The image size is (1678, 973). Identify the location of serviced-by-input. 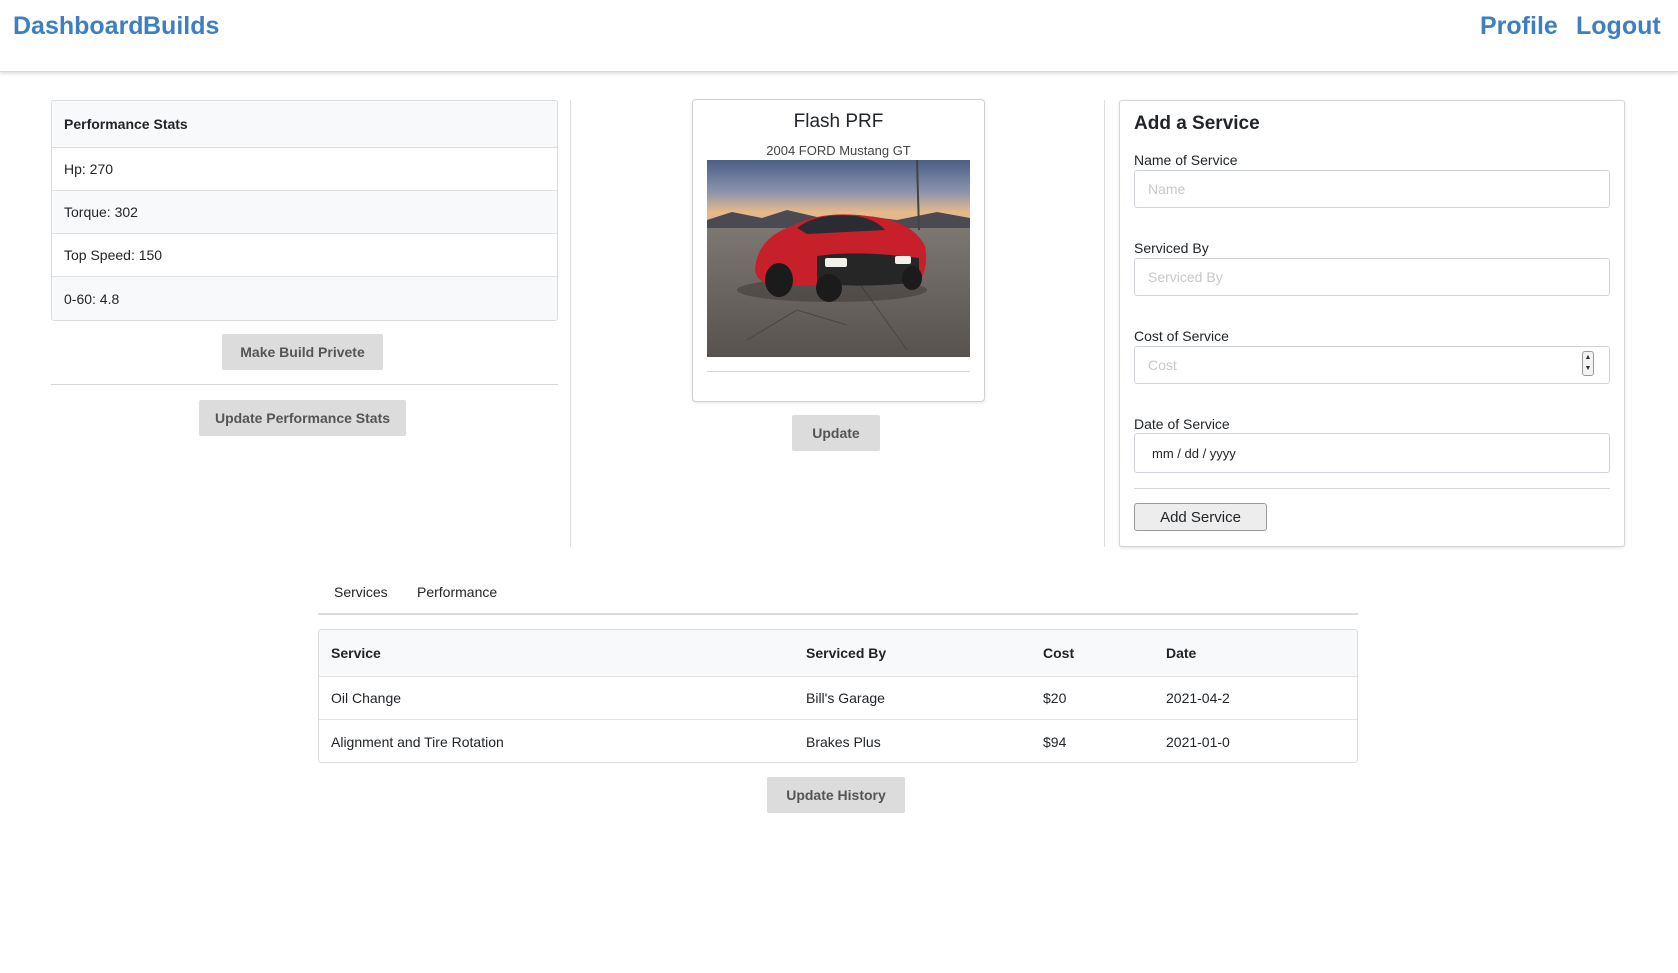
(1372, 277).